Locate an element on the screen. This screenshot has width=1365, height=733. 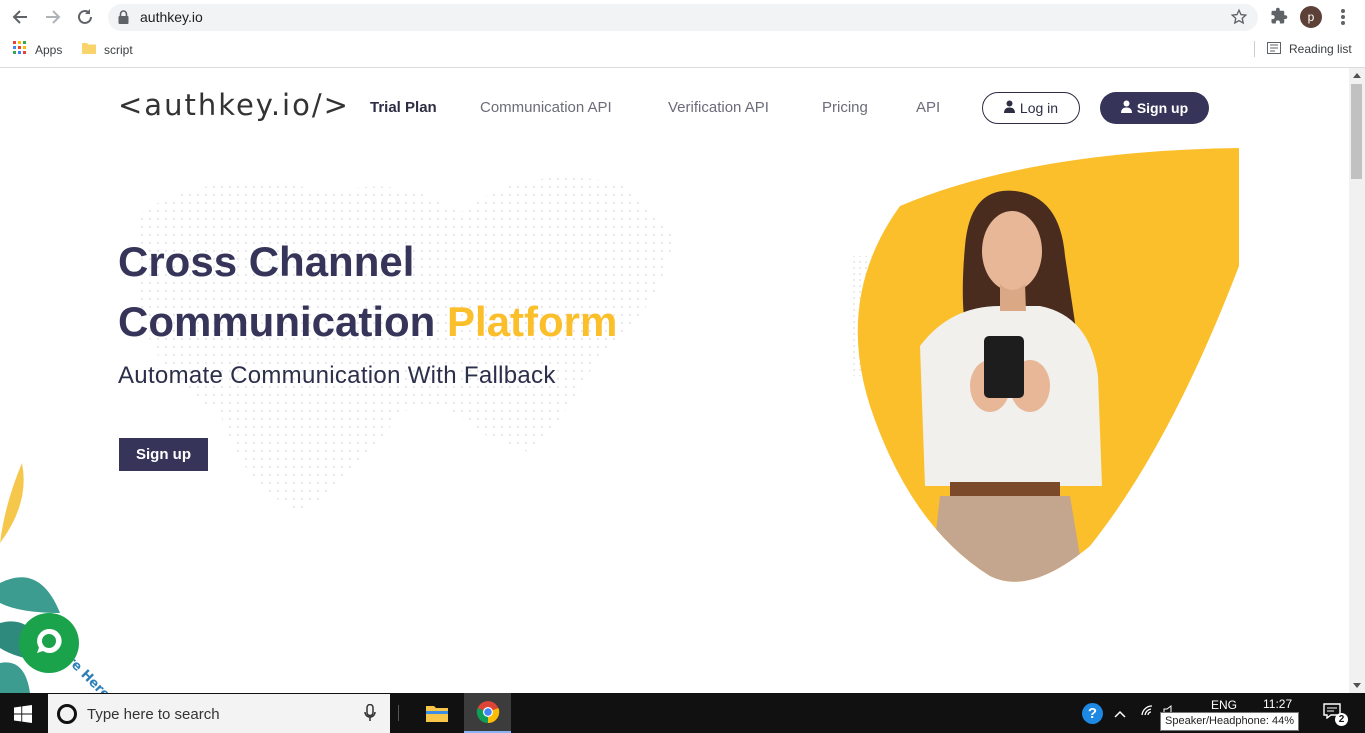
site-logo: <authkey.io/> is located at coordinates (234, 105).